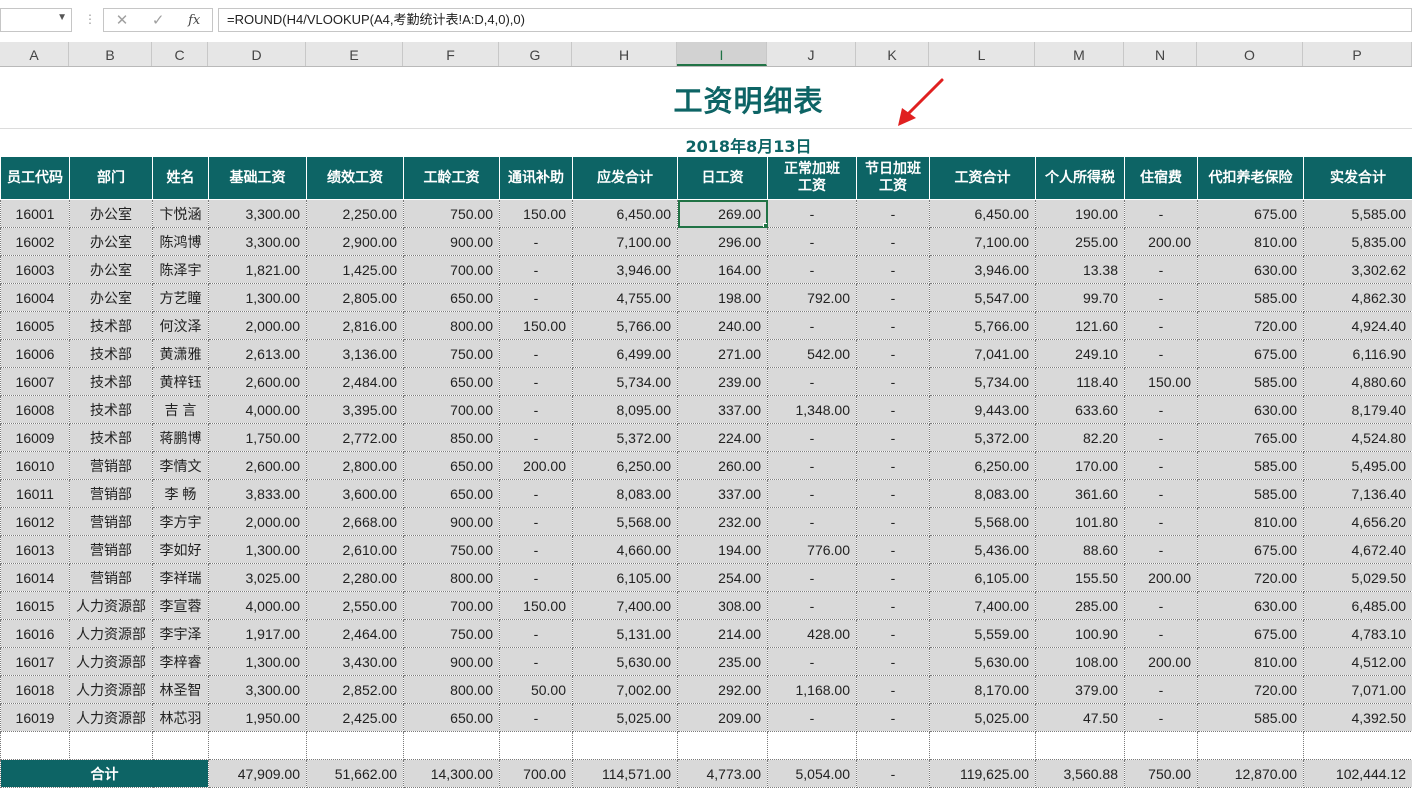 The height and width of the screenshot is (788, 1412). What do you see at coordinates (1358, 382) in the screenshot?
I see `cell-p: 4,880.60` at bounding box center [1358, 382].